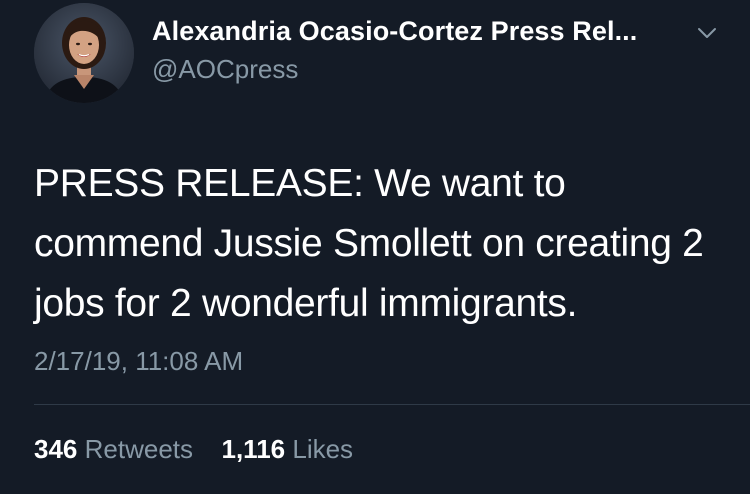 Image resolution: width=750 pixels, height=494 pixels. I want to click on tweet-timestamp: 2/17/19, 11:08 AM, so click(138, 361).